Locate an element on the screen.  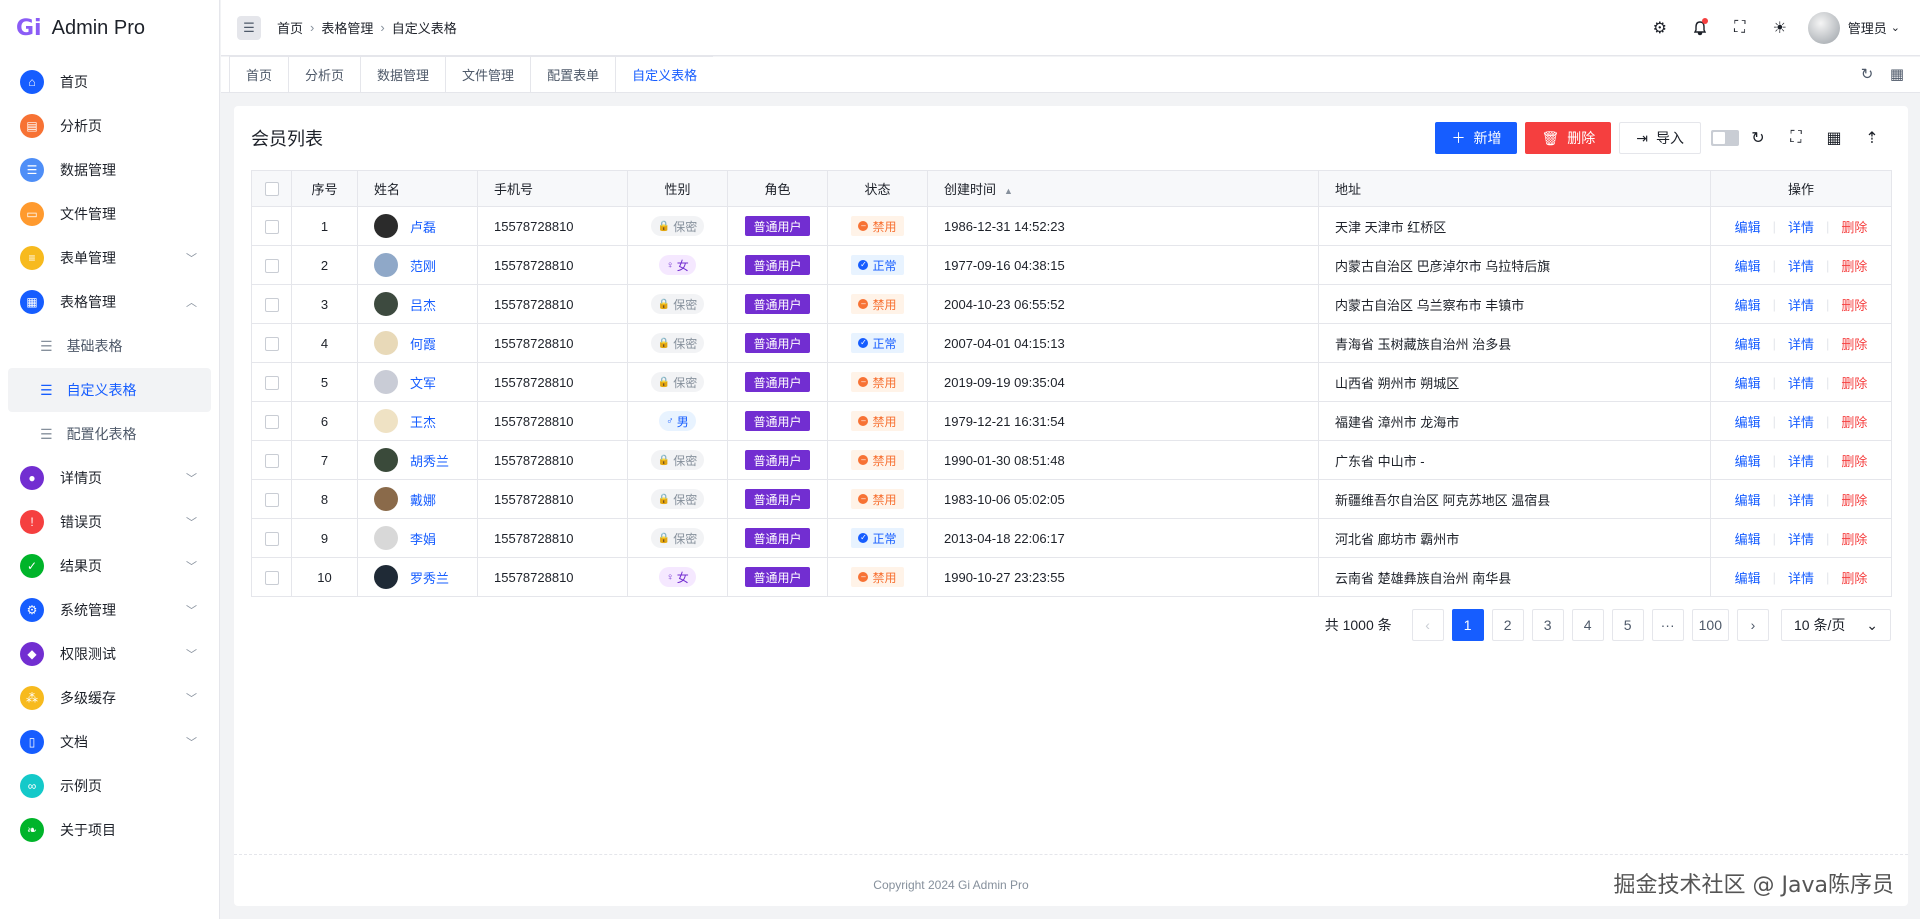
page-ellipsis: ··· is located at coordinates (1667, 625).